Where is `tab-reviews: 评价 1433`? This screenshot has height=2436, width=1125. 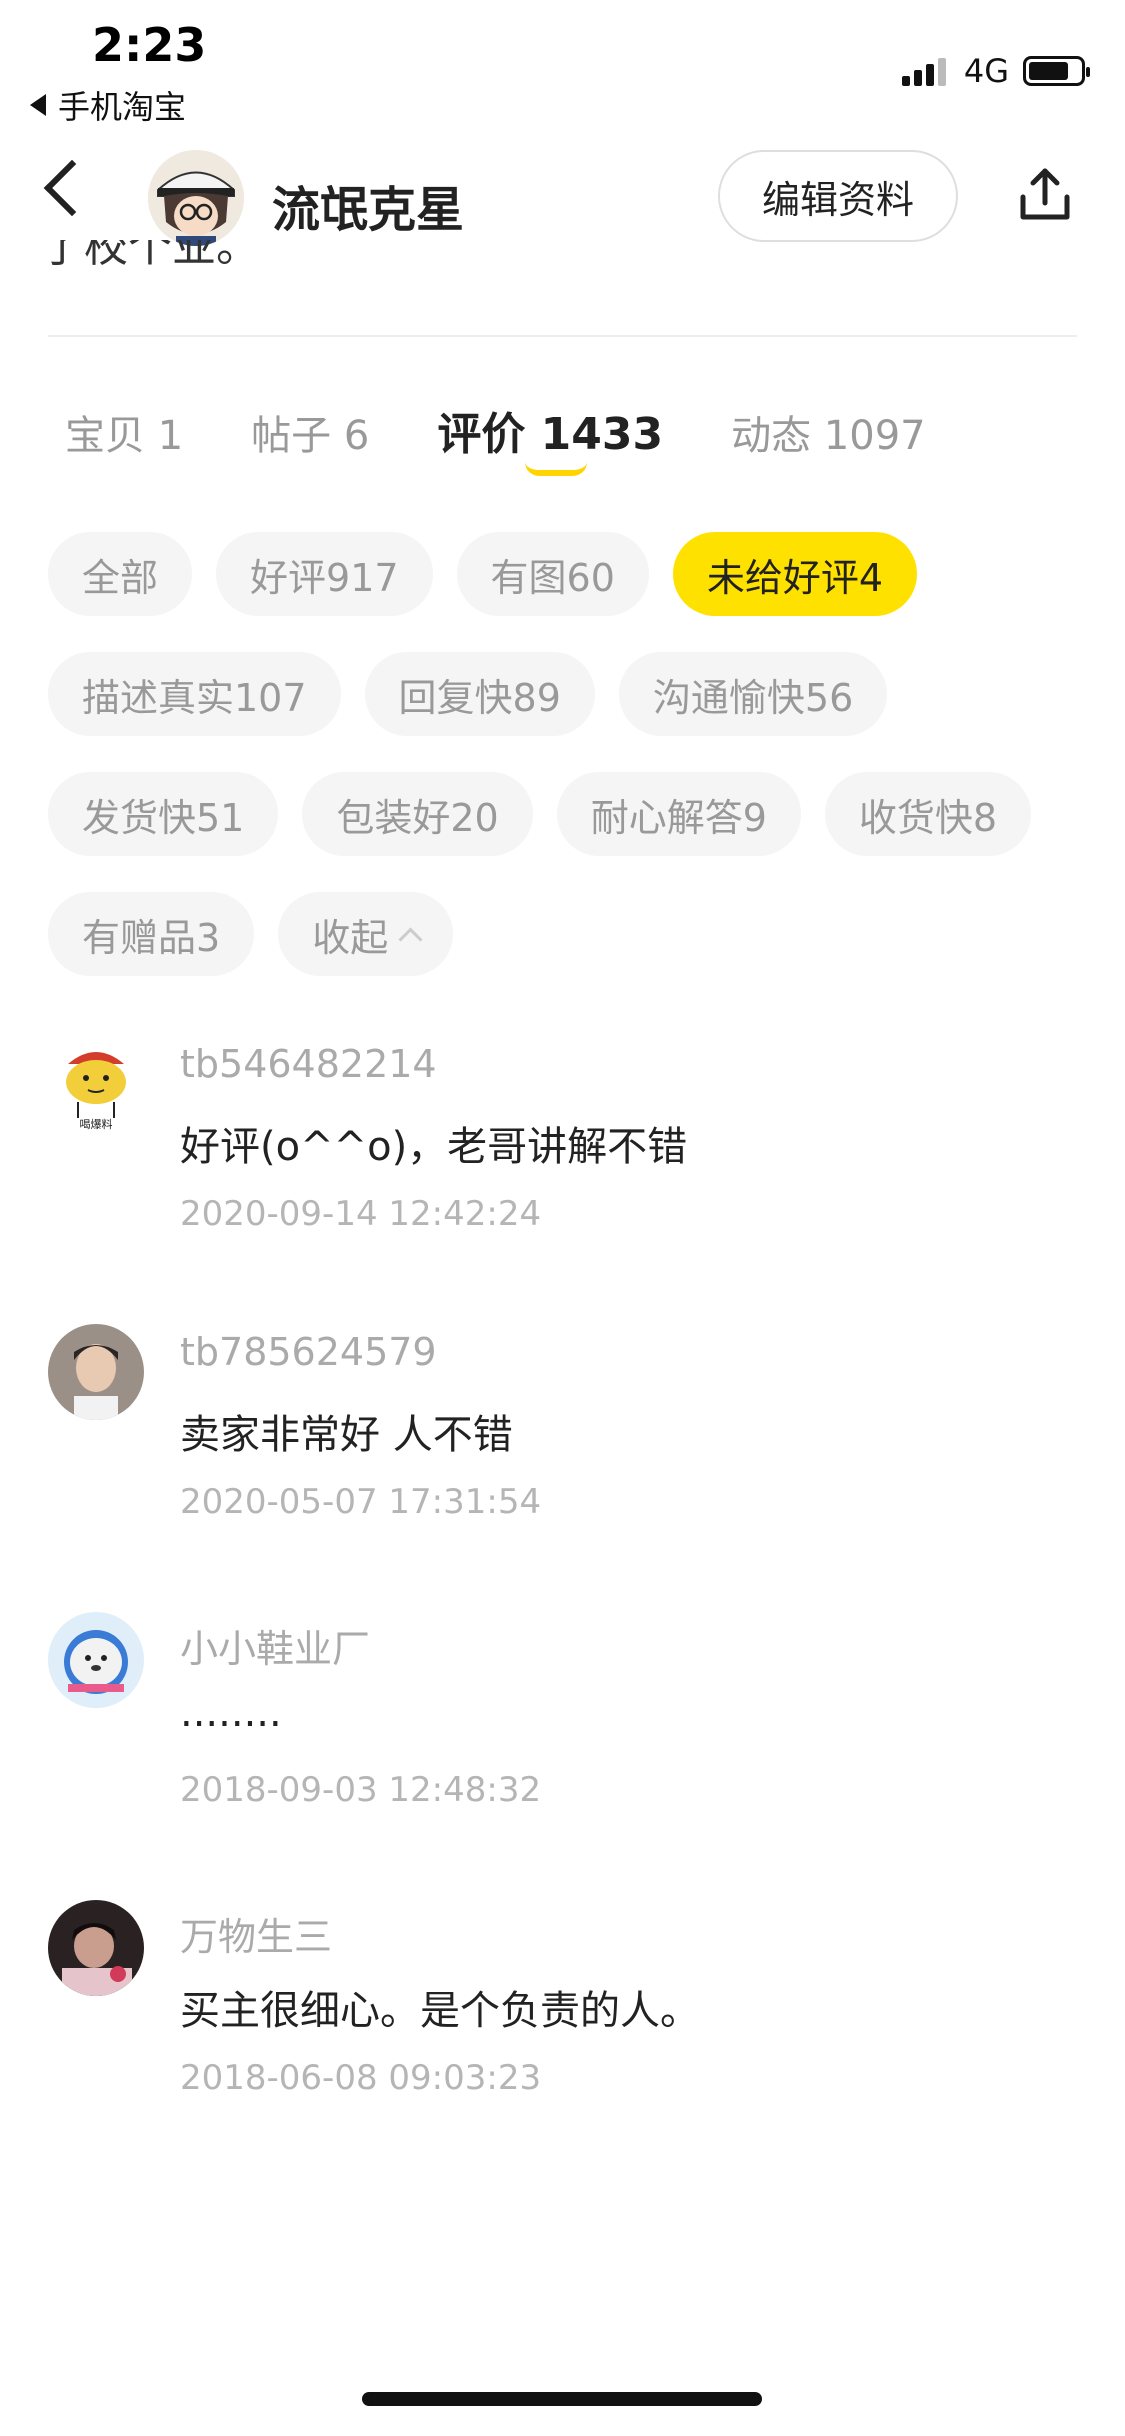
tab-reviews: 评价 1433 is located at coordinates (550, 430).